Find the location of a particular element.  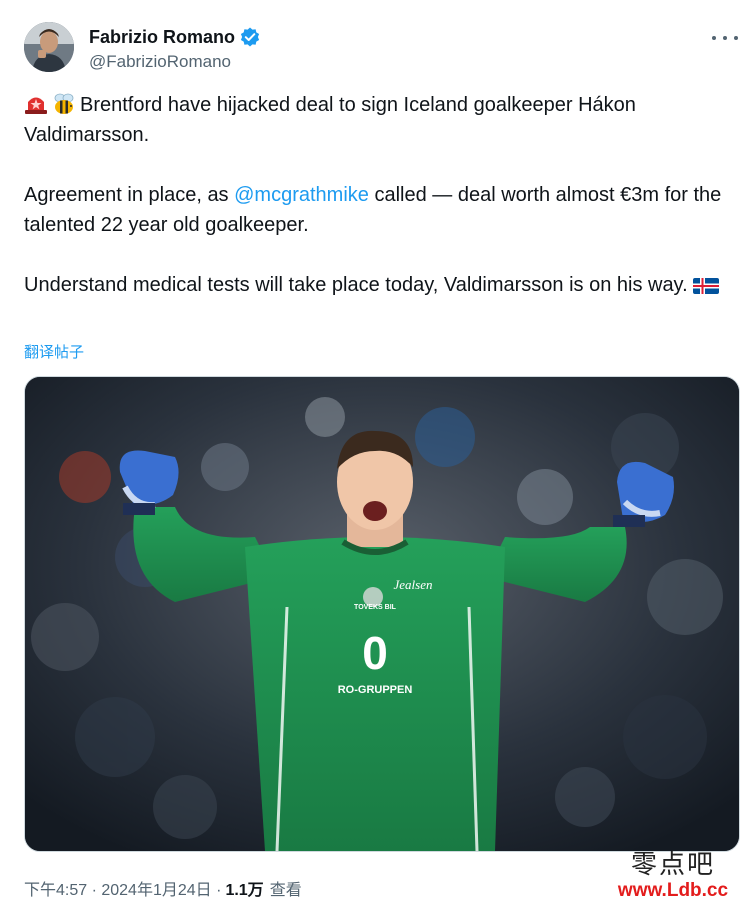

more-icon is located at coordinates (725, 38).